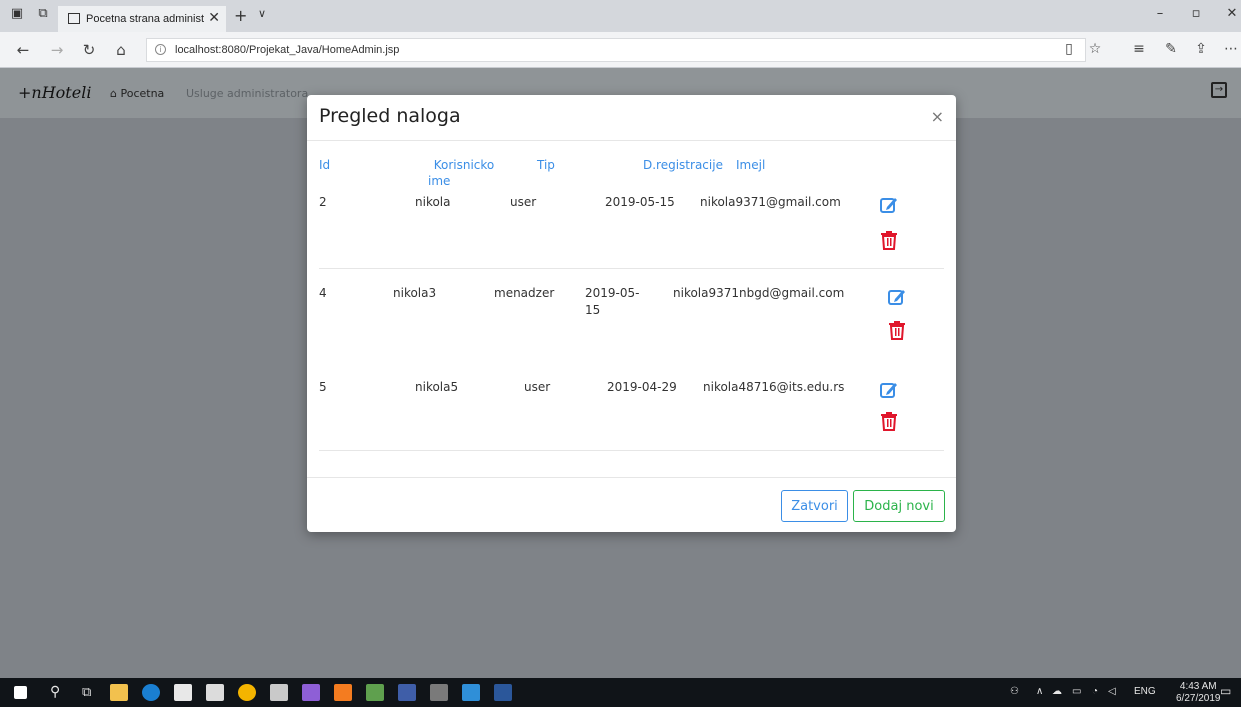 The width and height of the screenshot is (1241, 707). What do you see at coordinates (86, 692) in the screenshot?
I see `task-view-icon: ⧉` at bounding box center [86, 692].